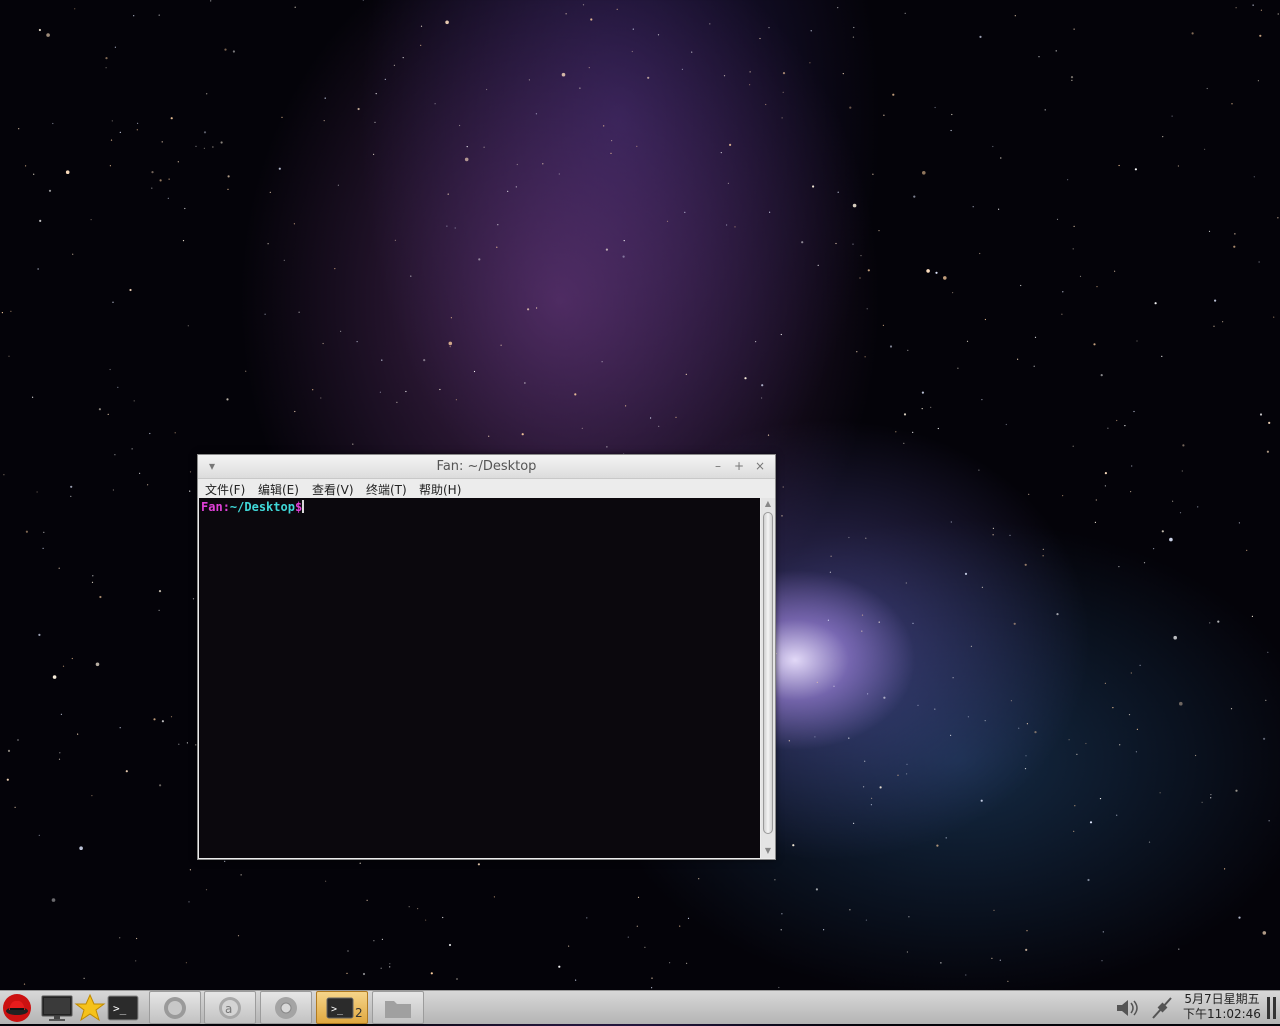  Describe the element at coordinates (640, 1007) in the screenshot. I see `taskbar: >_ a >_ 2 5月7日星期五 下午11:02:46` at that location.